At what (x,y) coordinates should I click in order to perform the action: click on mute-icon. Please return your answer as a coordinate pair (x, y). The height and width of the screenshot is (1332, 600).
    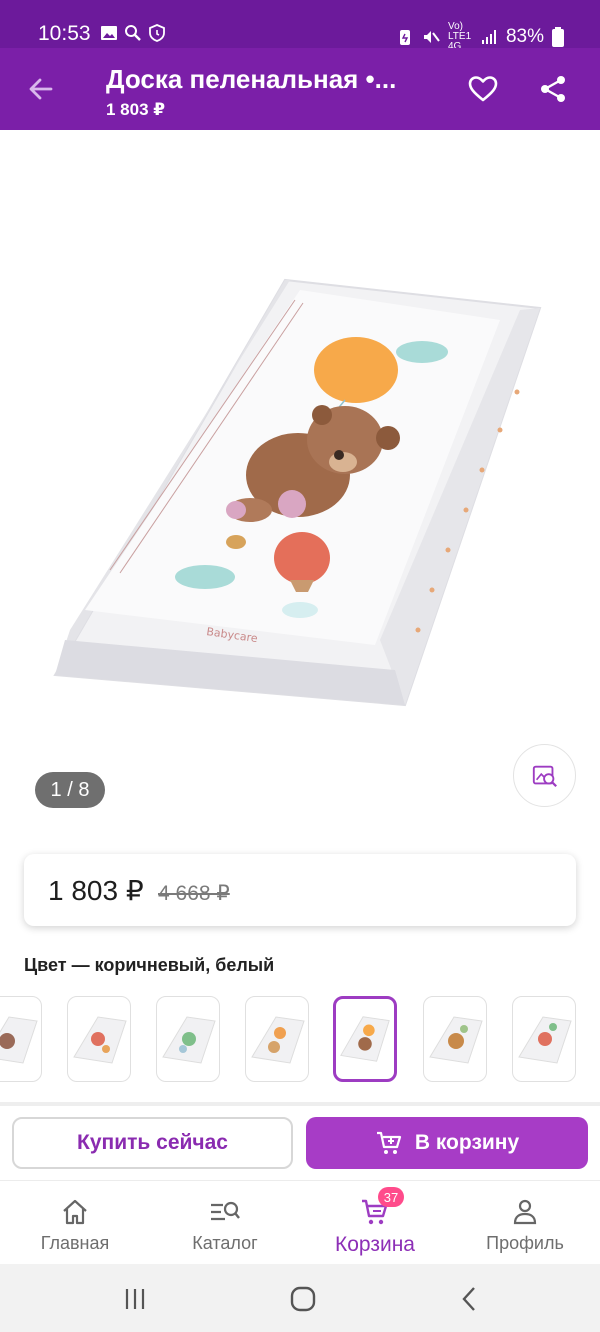
    Looking at the image, I should click on (431, 37).